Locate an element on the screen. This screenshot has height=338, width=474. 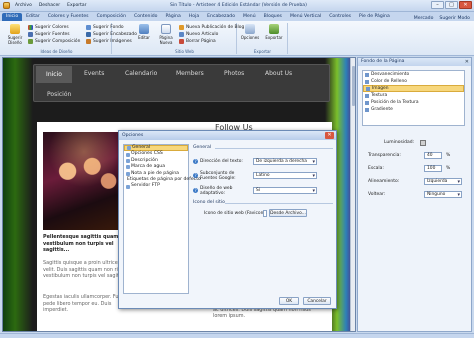
suggest-images-button: Sugerir Imágenes is located at coordinates (109, 41).